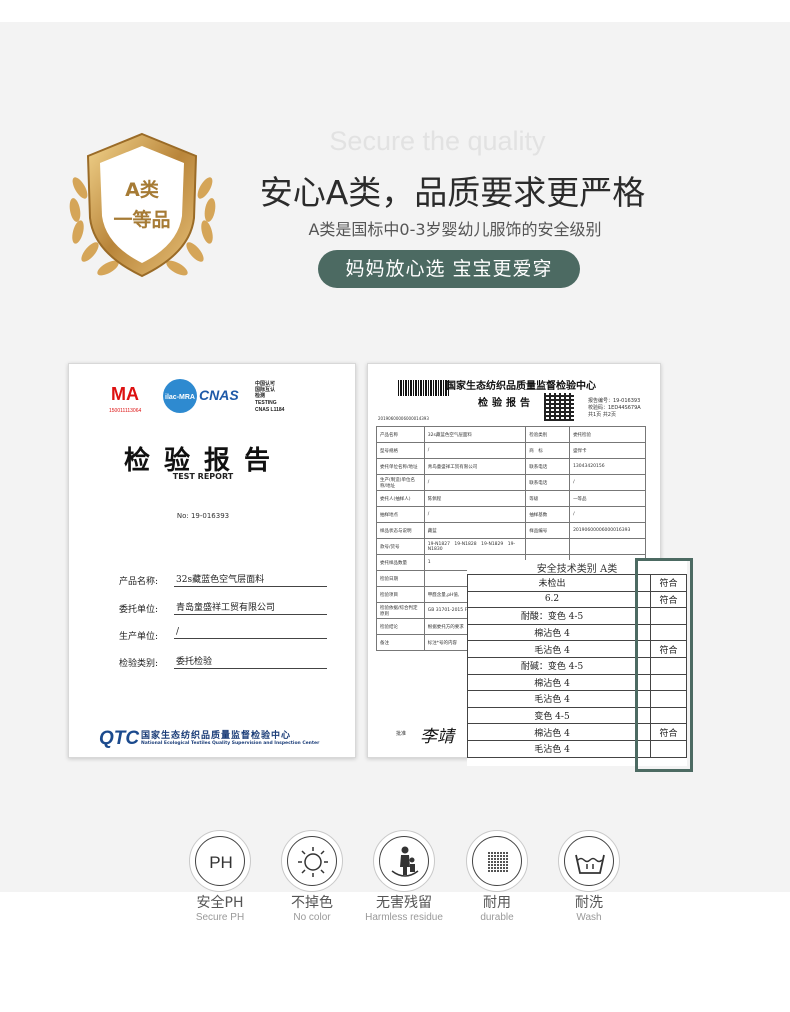 This screenshot has height=1012, width=790. I want to click on detail-table-cell: 样品状态与说明, so click(400, 530).